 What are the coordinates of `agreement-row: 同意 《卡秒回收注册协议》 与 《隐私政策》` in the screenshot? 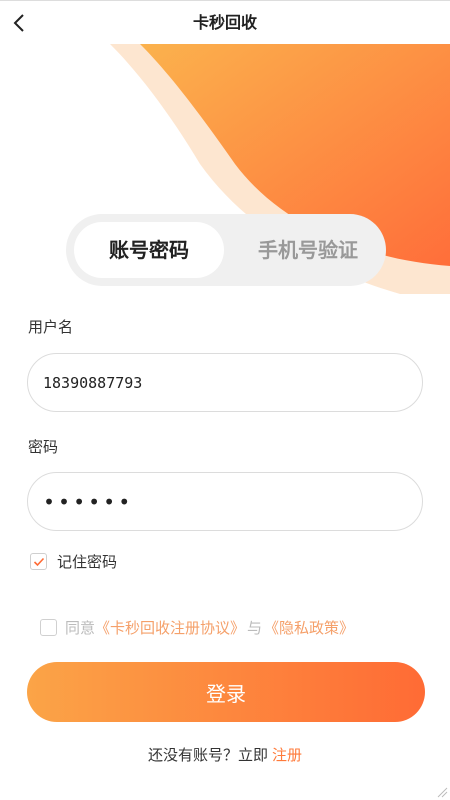 It's located at (197, 627).